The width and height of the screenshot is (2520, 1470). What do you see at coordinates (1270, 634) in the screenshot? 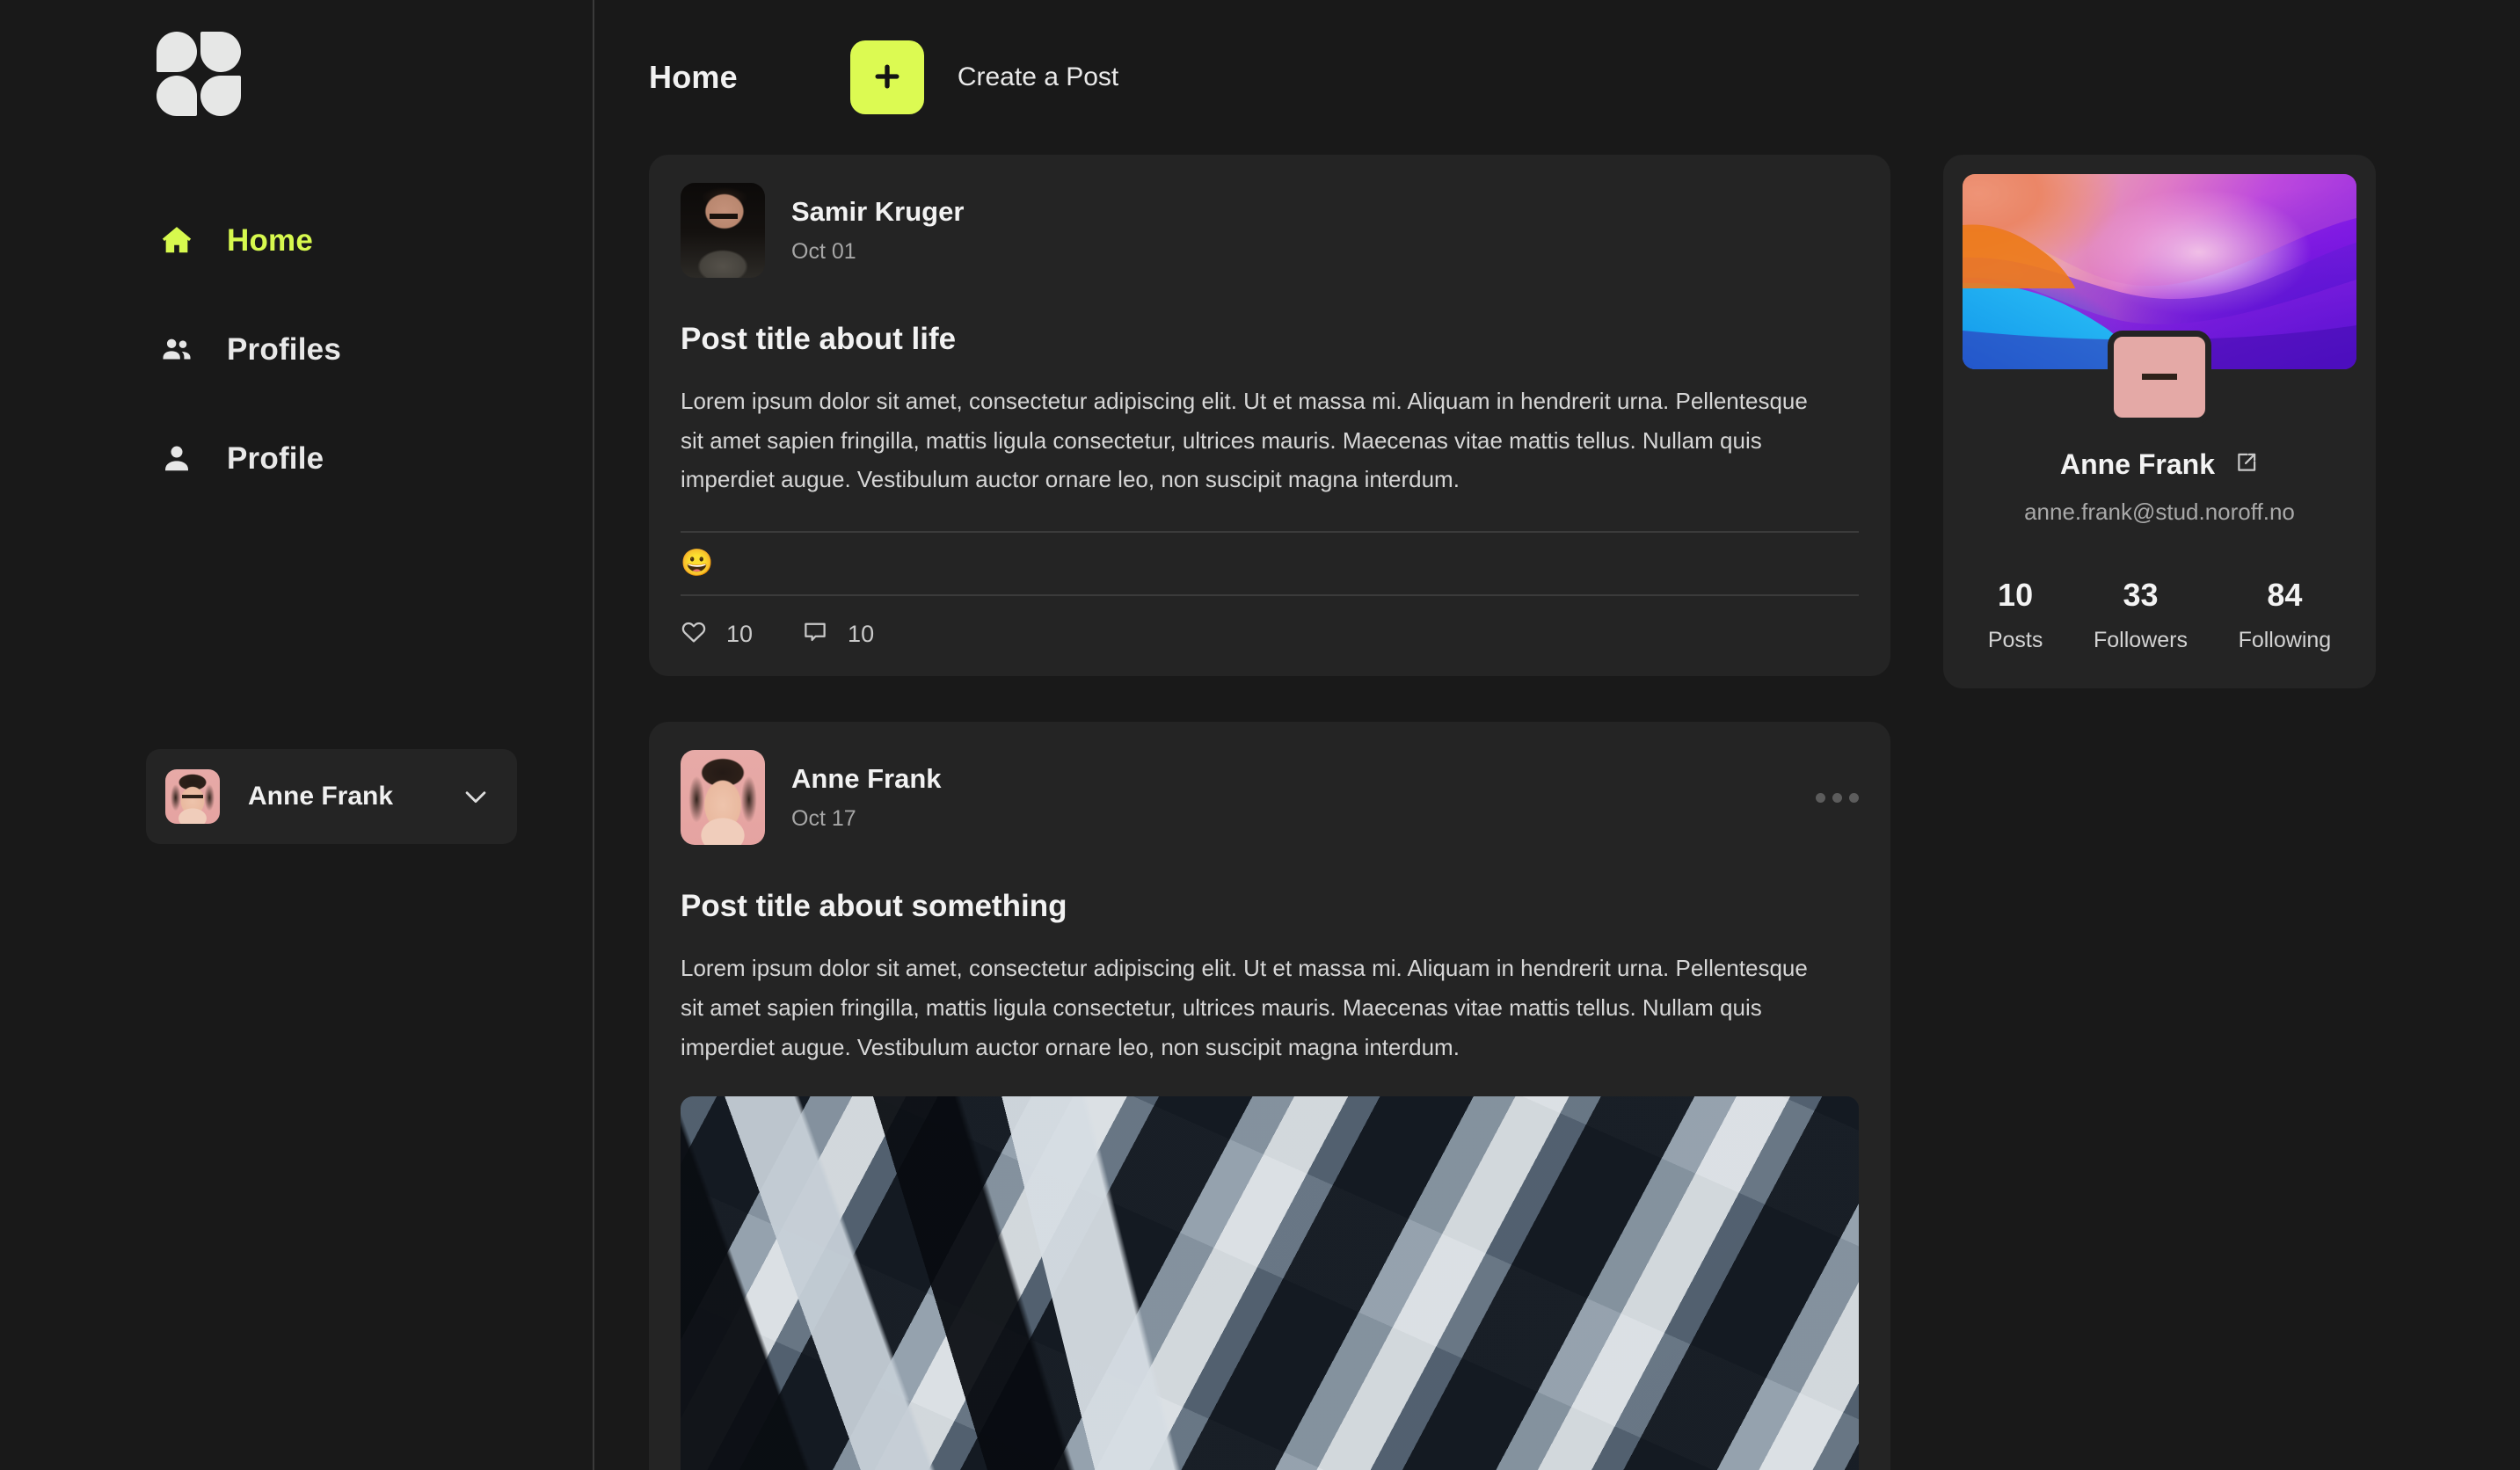
I see `post-stats: 10 10` at bounding box center [1270, 634].